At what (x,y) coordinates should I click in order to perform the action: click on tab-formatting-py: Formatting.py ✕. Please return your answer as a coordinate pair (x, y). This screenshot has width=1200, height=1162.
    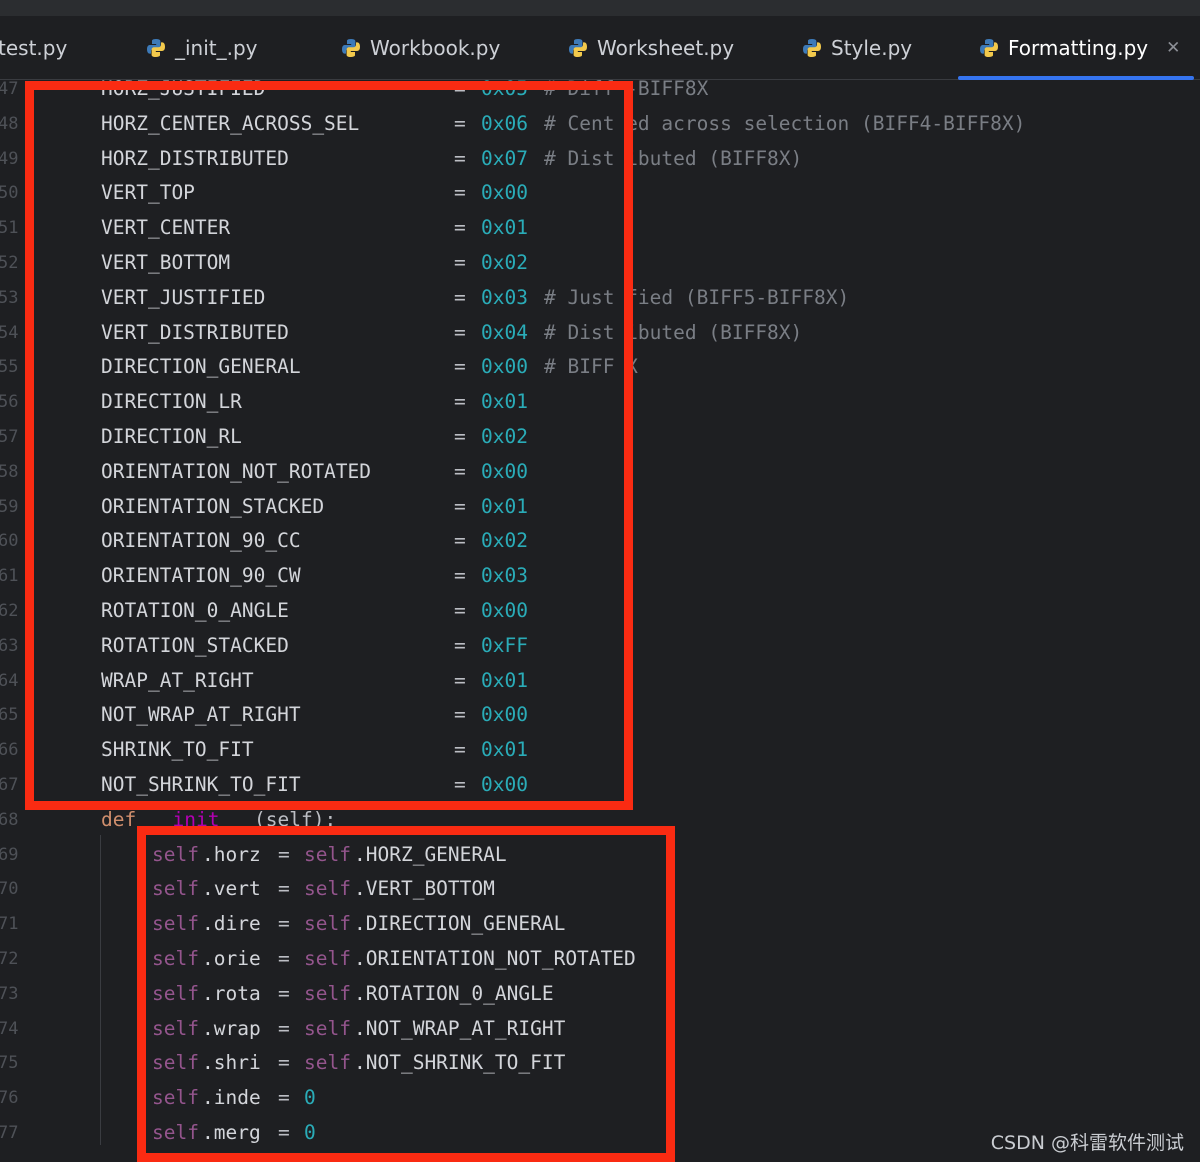
    Looking at the image, I should click on (1079, 48).